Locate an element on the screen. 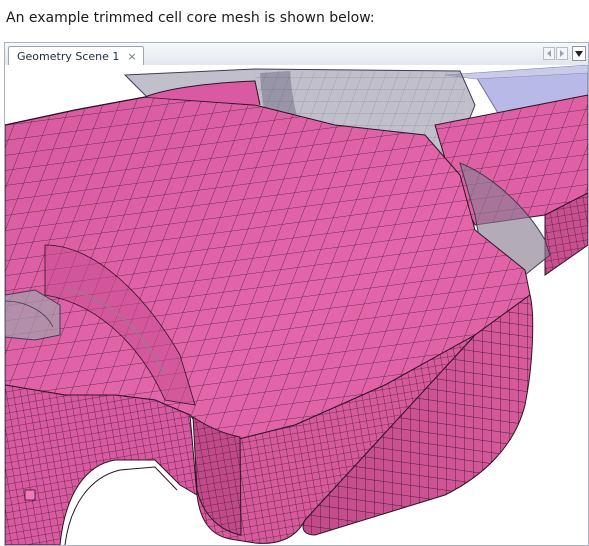 This screenshot has width=589, height=546. tab-geometry-scene-1: Geometry Scene 1 × is located at coordinates (76, 55).